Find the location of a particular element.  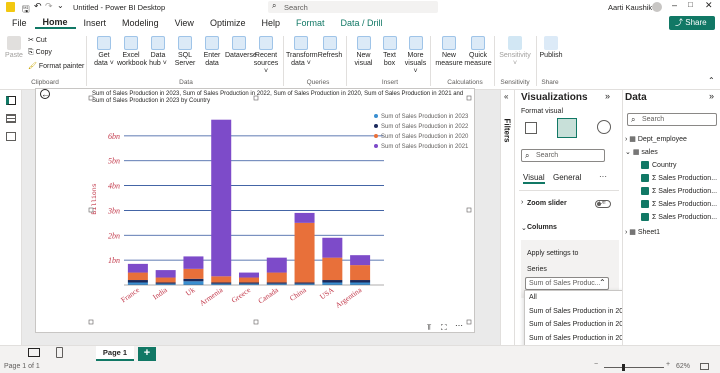

paste-button: Paste is located at coordinates (14, 48).